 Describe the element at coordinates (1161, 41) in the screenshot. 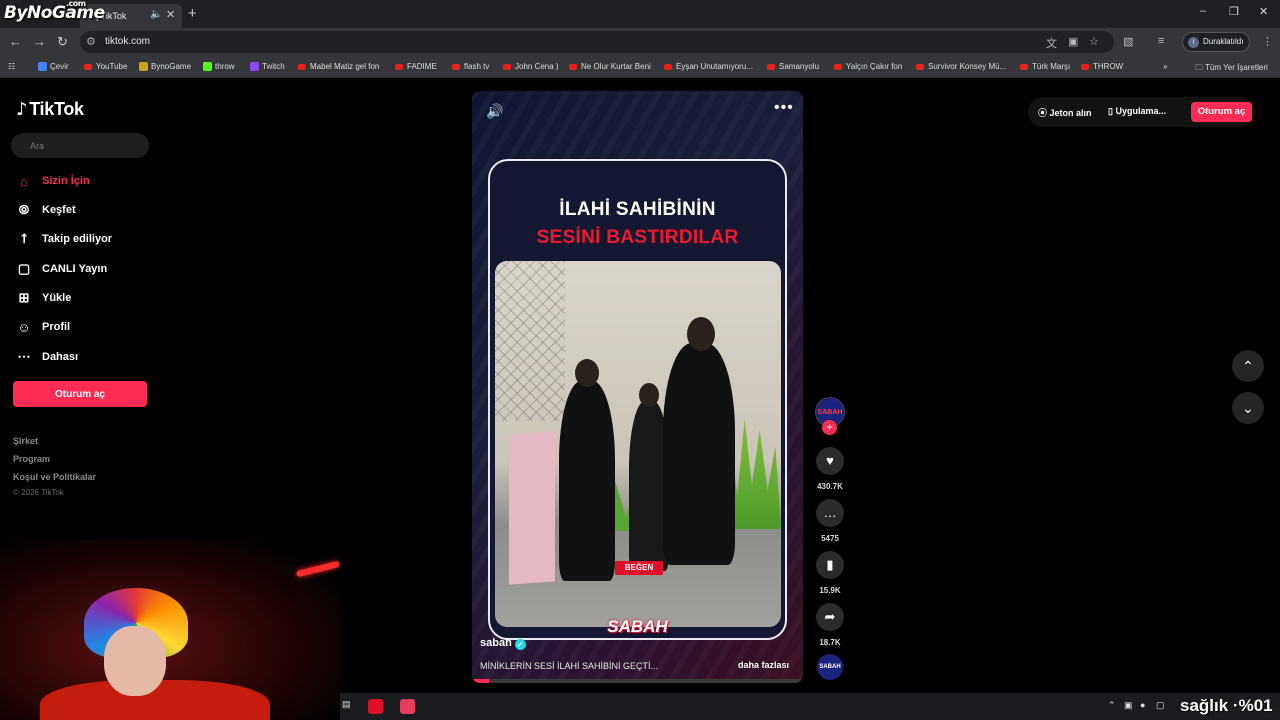

I see `media-icon: ≡` at that location.